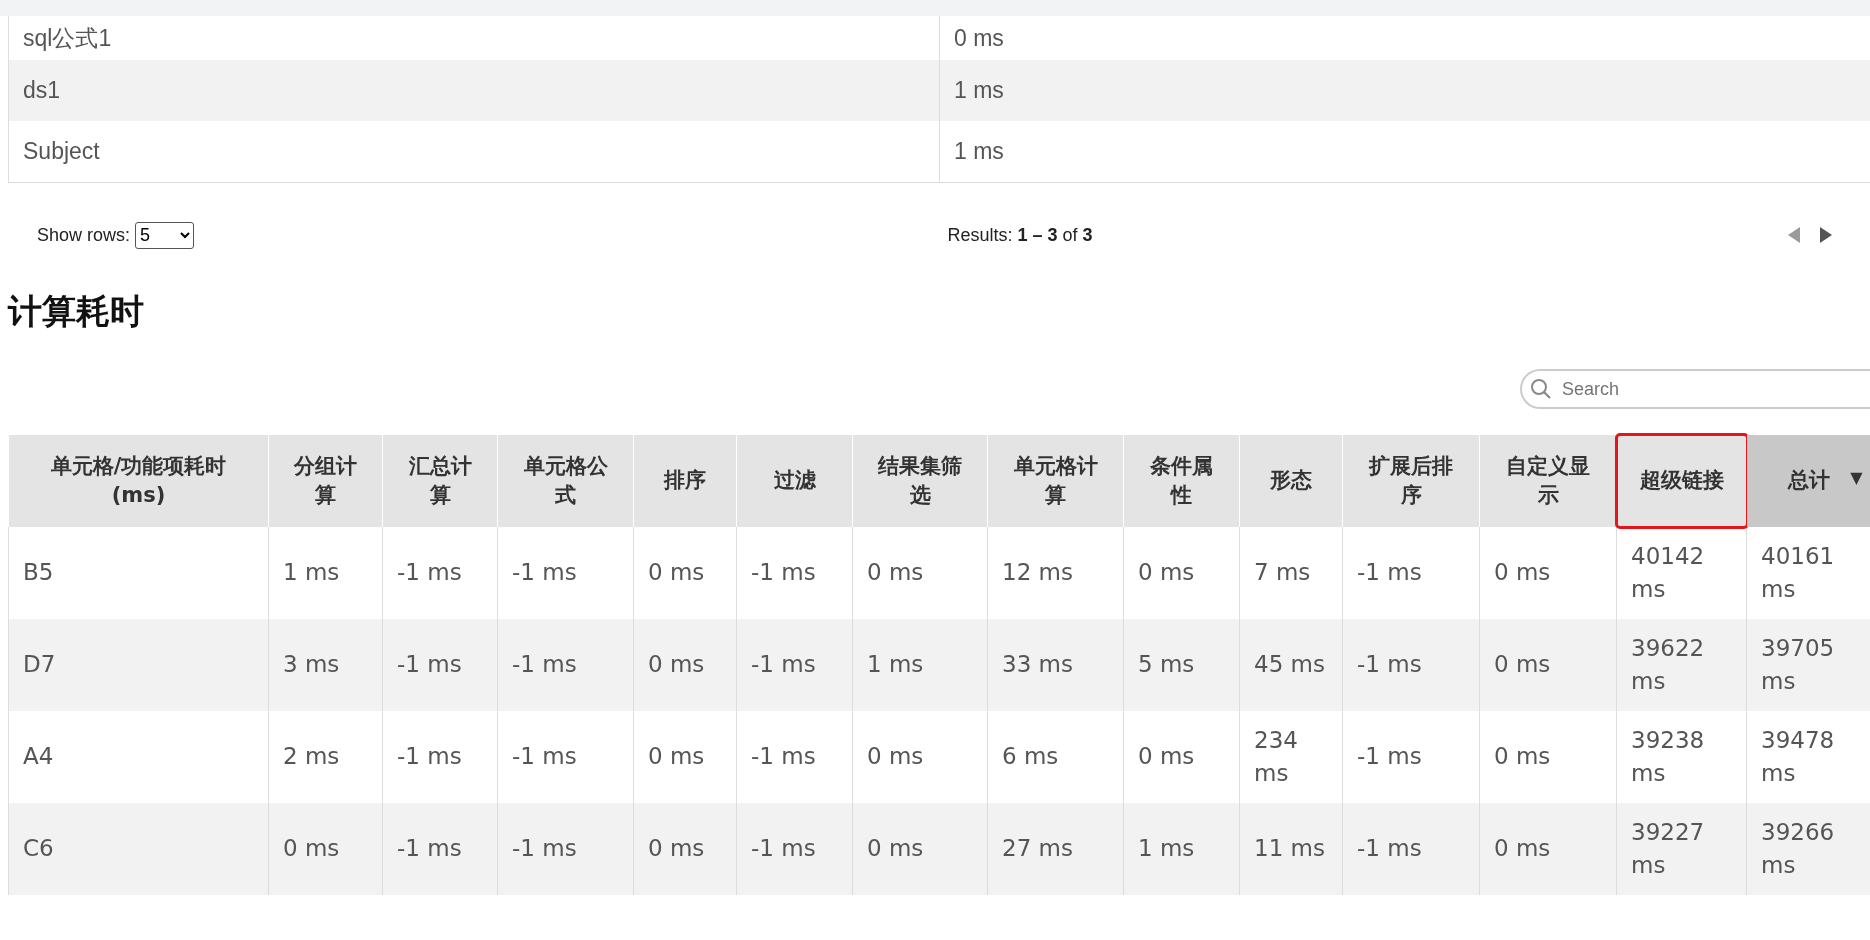  What do you see at coordinates (1289, 848) in the screenshot?
I see `table-cell: 11 ms` at bounding box center [1289, 848].